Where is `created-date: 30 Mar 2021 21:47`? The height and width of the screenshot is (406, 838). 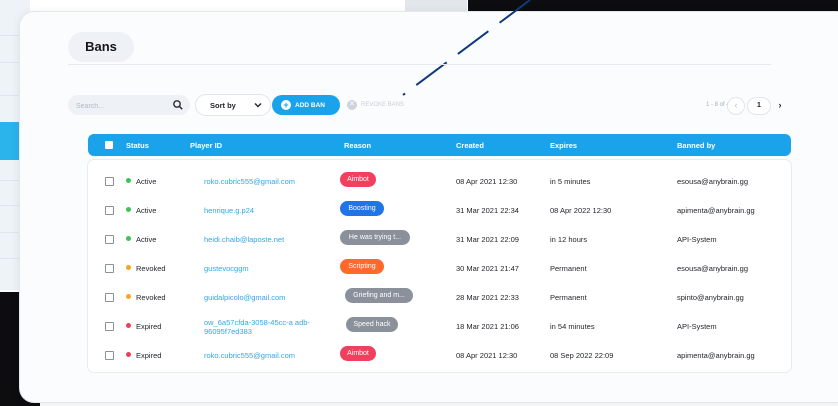 created-date: 30 Mar 2021 21:47 is located at coordinates (487, 268).